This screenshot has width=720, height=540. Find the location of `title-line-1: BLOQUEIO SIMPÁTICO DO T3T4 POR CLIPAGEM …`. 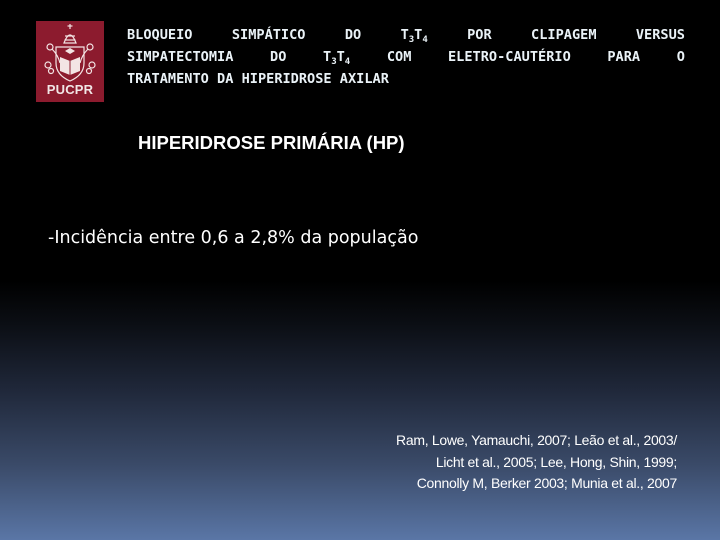

title-line-1: BLOQUEIO SIMPÁTICO DO T3T4 POR CLIPAGEM … is located at coordinates (406, 35).